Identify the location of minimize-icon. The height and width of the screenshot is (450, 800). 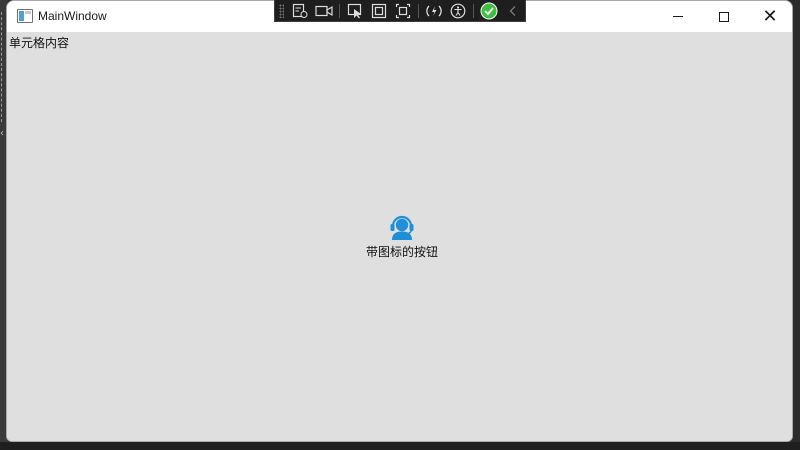
(678, 16).